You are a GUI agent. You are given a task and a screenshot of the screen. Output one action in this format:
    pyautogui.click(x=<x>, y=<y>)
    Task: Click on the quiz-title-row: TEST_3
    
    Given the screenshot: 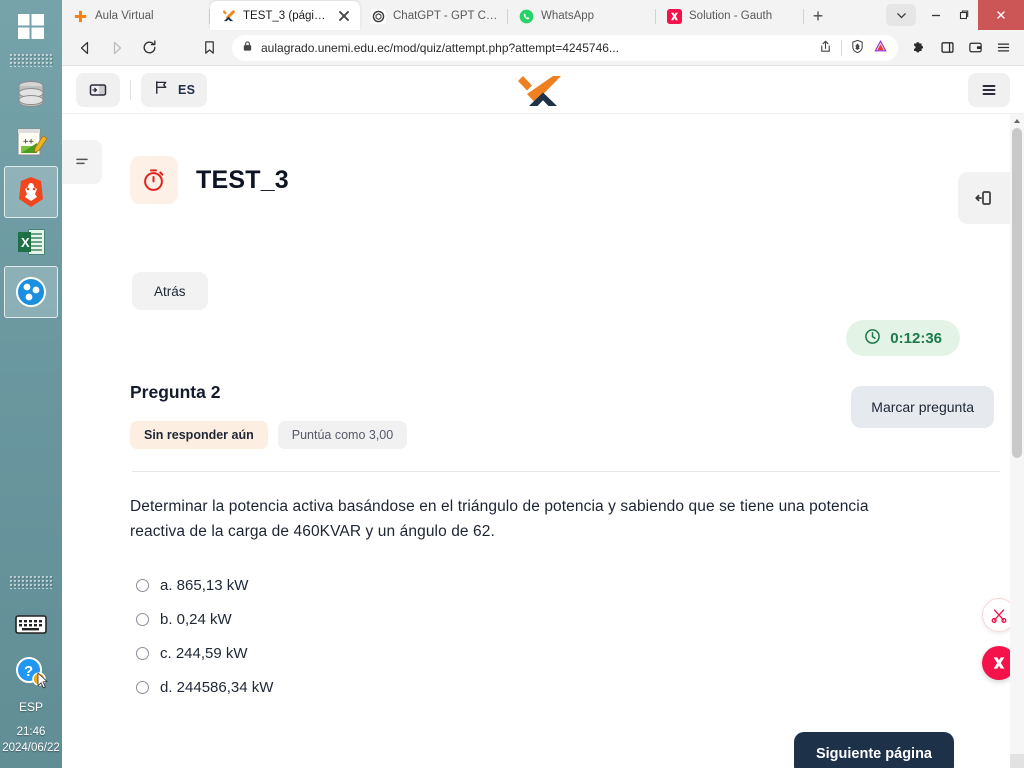 What is the action you would take?
    pyautogui.click(x=577, y=180)
    